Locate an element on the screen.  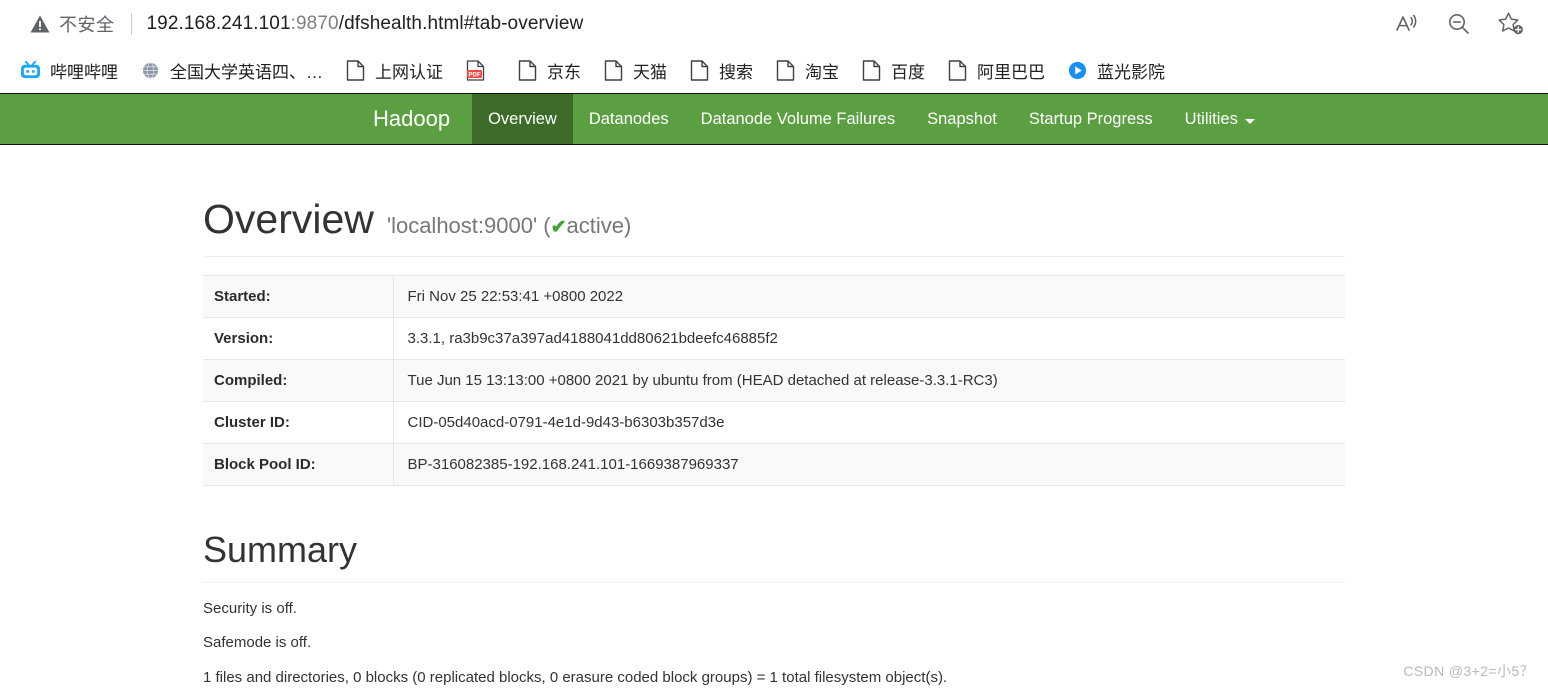
bookmark-label: 阿里巴巴 is located at coordinates (1011, 72).